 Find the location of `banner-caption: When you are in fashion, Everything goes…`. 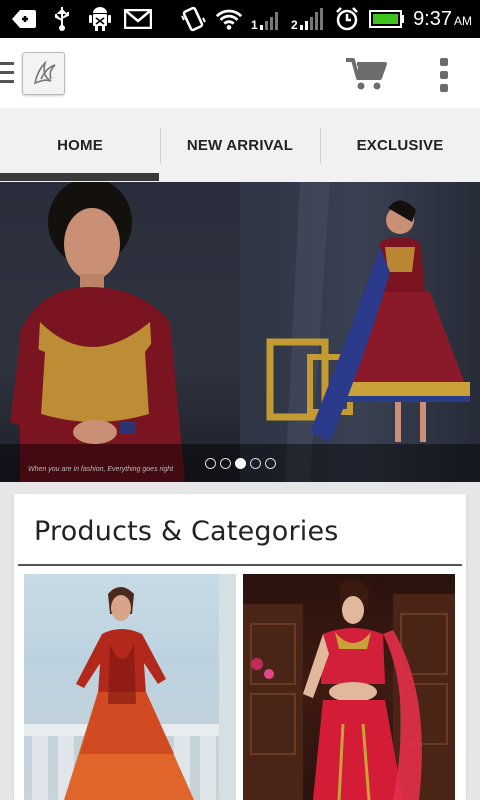

banner-caption: When you are in fashion, Everything goes… is located at coordinates (101, 469).